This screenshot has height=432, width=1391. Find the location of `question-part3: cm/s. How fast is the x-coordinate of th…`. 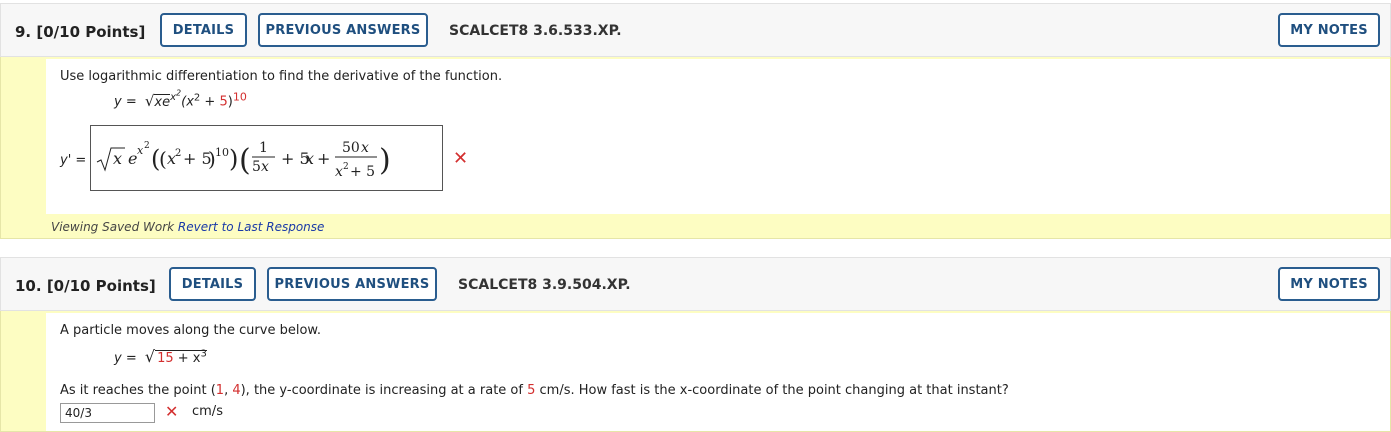

question-part3: cm/s. How fast is the x-coordinate of th… is located at coordinates (772, 390).